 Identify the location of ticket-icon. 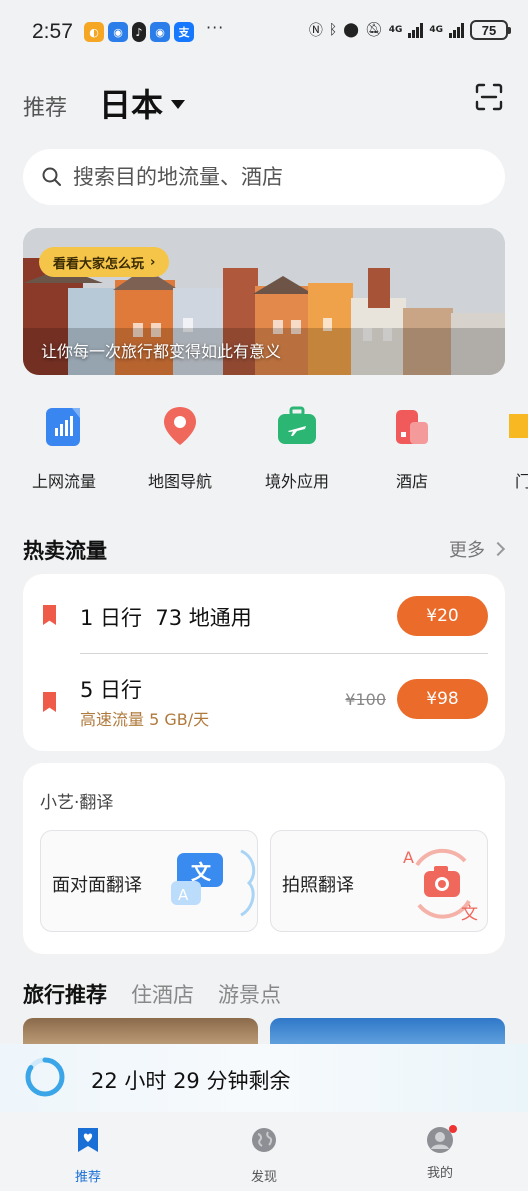
(518, 426).